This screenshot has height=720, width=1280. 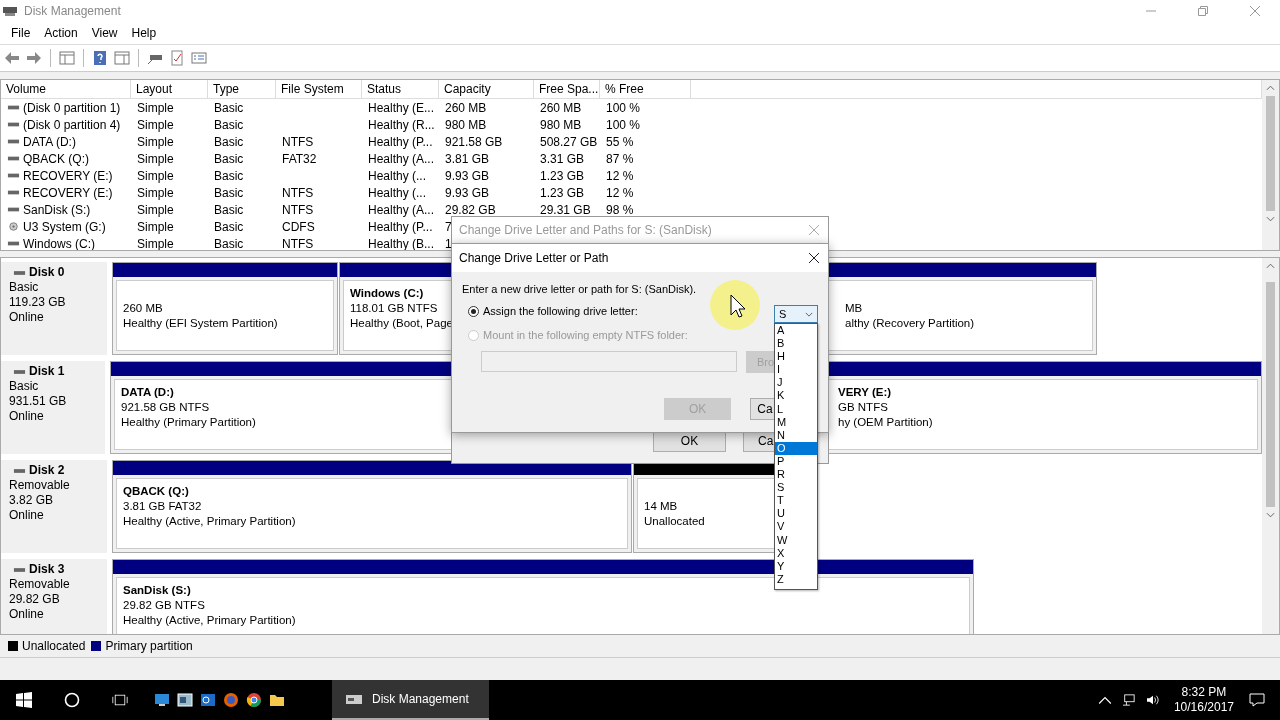 I want to click on clock-time: 8:32 PM, so click(x=1204, y=692).